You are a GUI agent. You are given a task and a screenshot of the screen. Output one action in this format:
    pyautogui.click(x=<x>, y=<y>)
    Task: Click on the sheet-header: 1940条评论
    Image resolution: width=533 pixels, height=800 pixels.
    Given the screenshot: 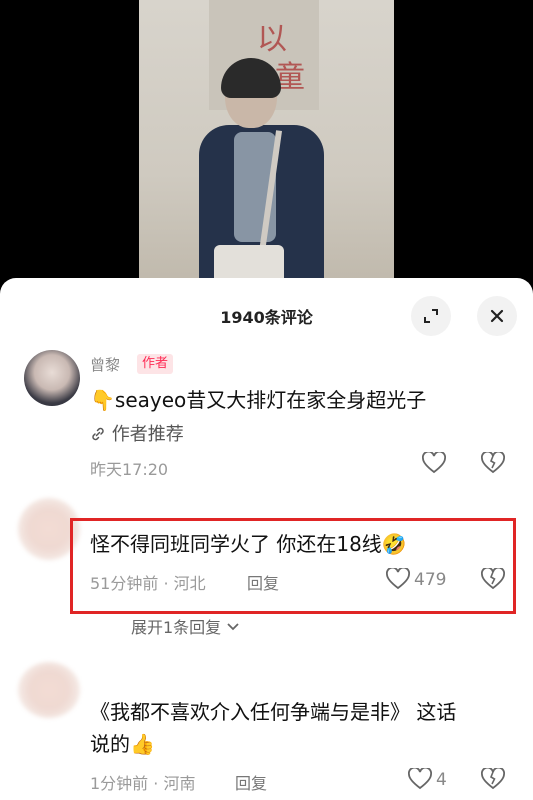 What is the action you would take?
    pyautogui.click(x=266, y=313)
    